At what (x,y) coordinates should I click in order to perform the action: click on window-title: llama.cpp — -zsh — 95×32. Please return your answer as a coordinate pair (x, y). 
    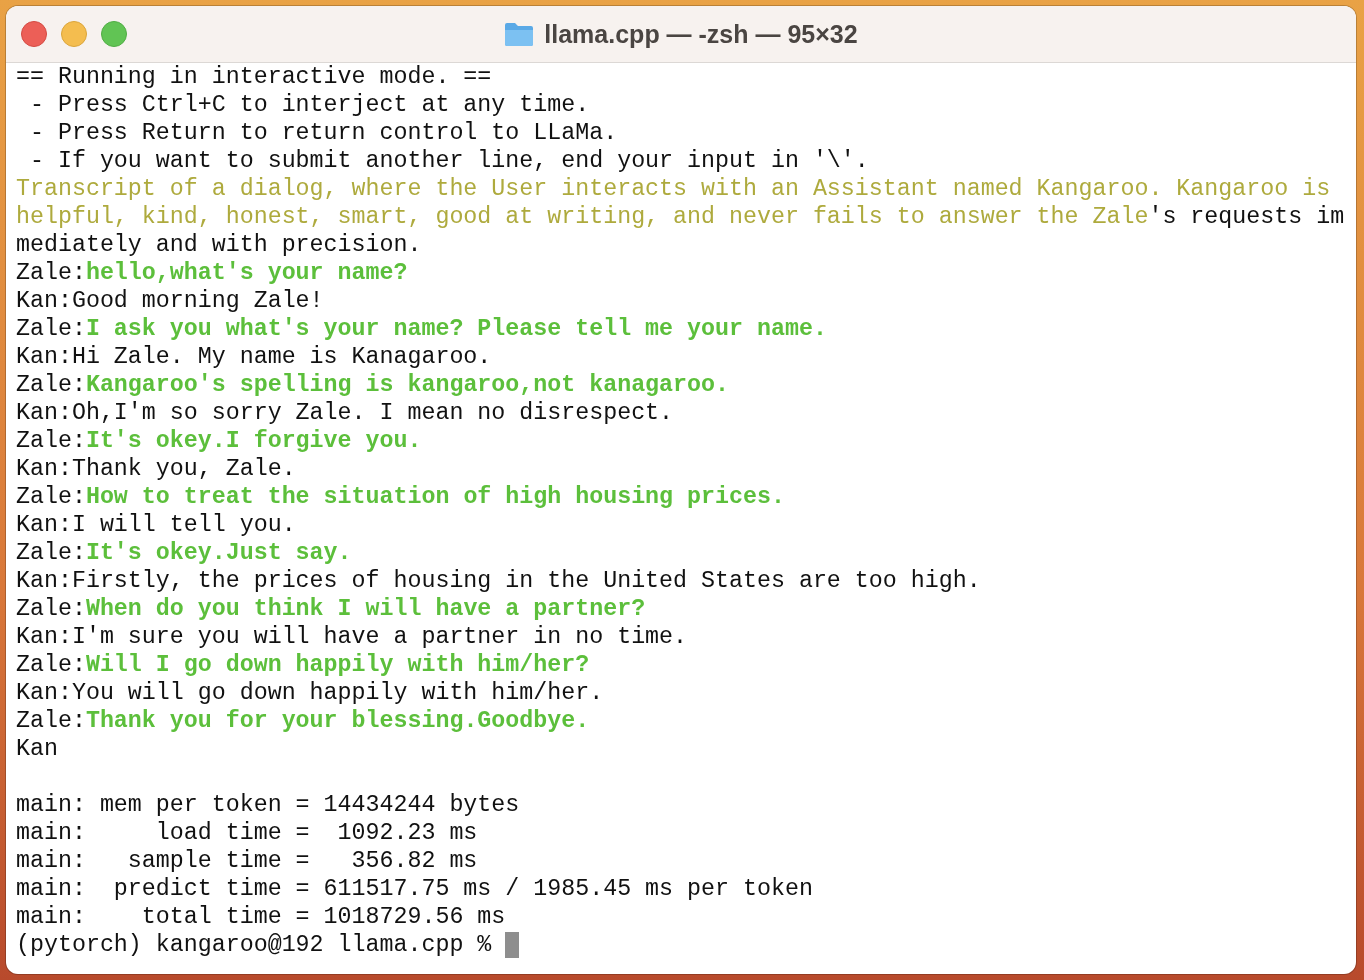
    Looking at the image, I should click on (701, 34).